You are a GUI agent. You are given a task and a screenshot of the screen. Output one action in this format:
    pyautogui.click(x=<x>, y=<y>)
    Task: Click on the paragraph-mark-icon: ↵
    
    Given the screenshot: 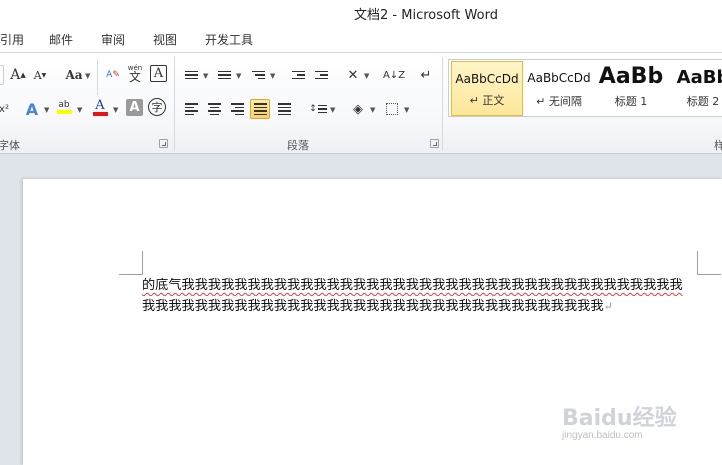 What is the action you would take?
    pyautogui.click(x=608, y=306)
    